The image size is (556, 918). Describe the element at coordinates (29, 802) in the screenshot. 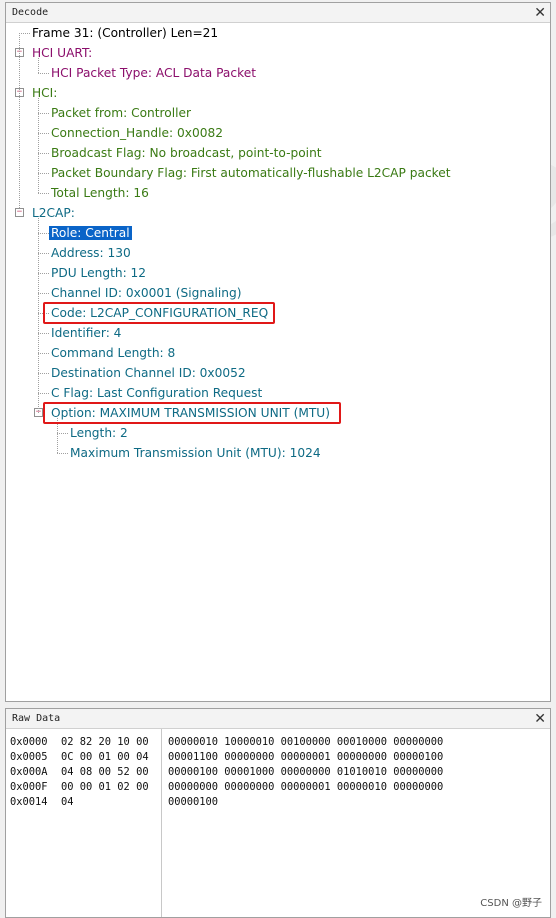

I see `raw-offset: 0x0014` at that location.